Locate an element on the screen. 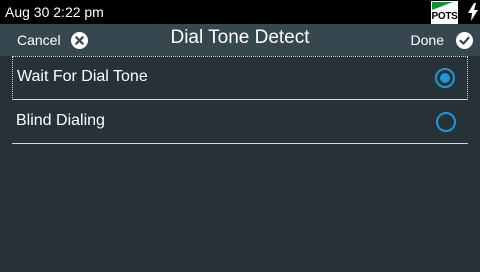 This screenshot has height=272, width=480. status-datetime: Aug 30 2:22 pm is located at coordinates (54, 12).